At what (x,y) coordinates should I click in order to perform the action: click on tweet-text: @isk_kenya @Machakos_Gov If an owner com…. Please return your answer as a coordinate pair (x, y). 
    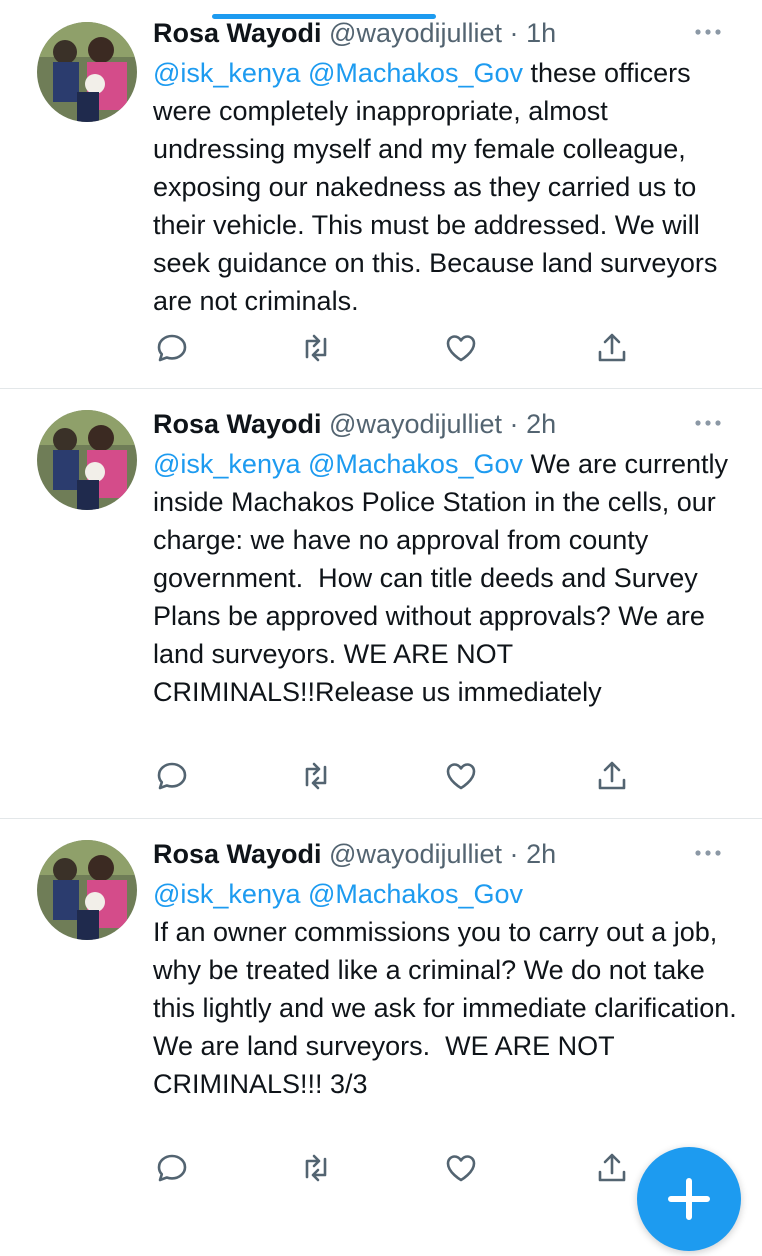
    Looking at the image, I should click on (448, 989).